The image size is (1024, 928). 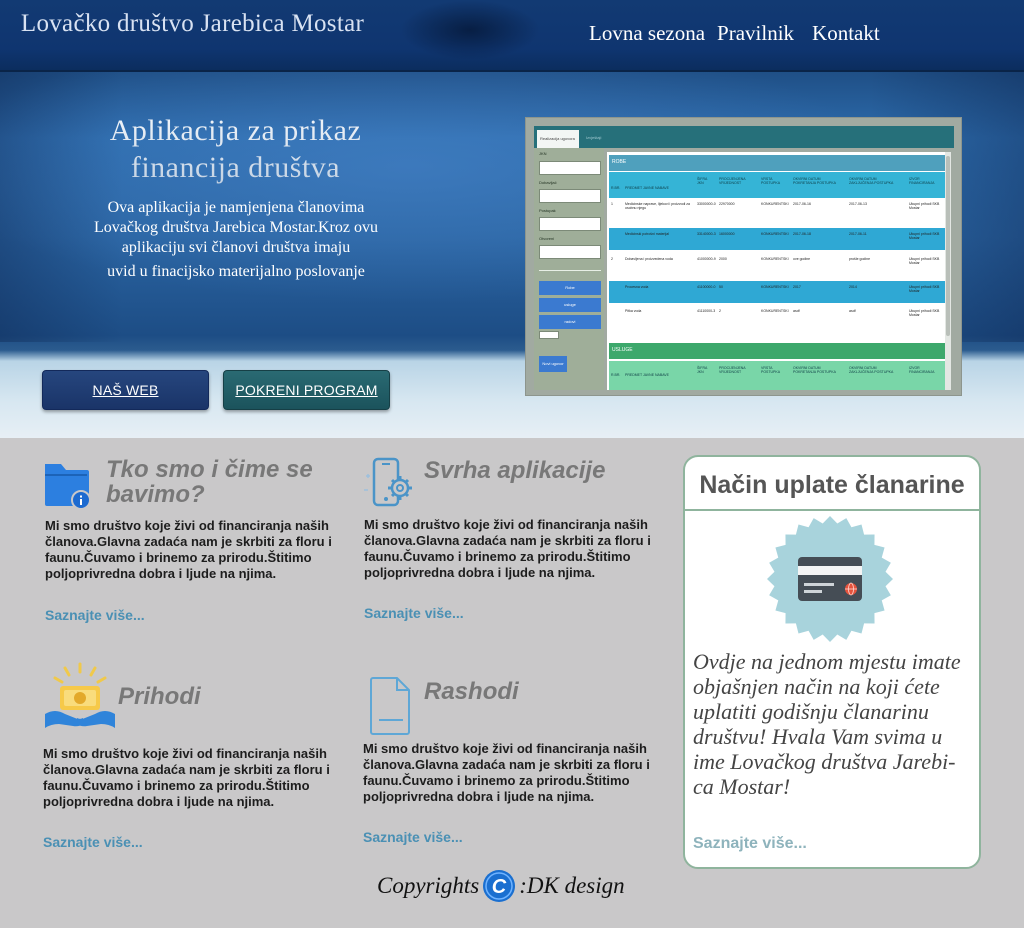 What do you see at coordinates (853, 287) in the screenshot?
I see `app-preview-table-cell: 2014` at bounding box center [853, 287].